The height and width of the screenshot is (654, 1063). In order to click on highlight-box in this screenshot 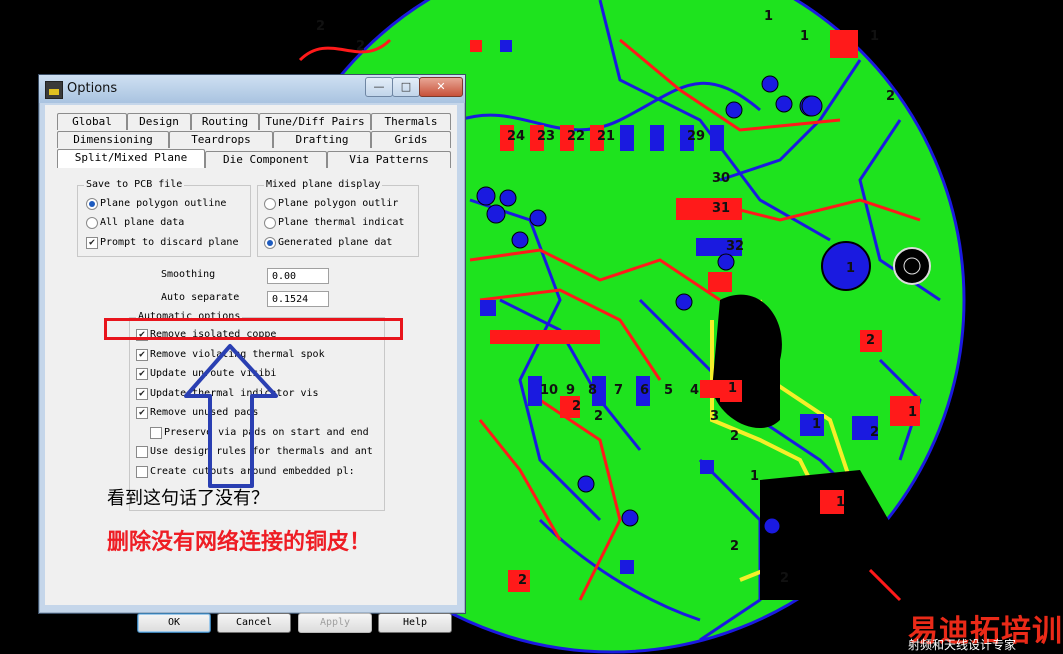, I will do `click(253, 329)`.